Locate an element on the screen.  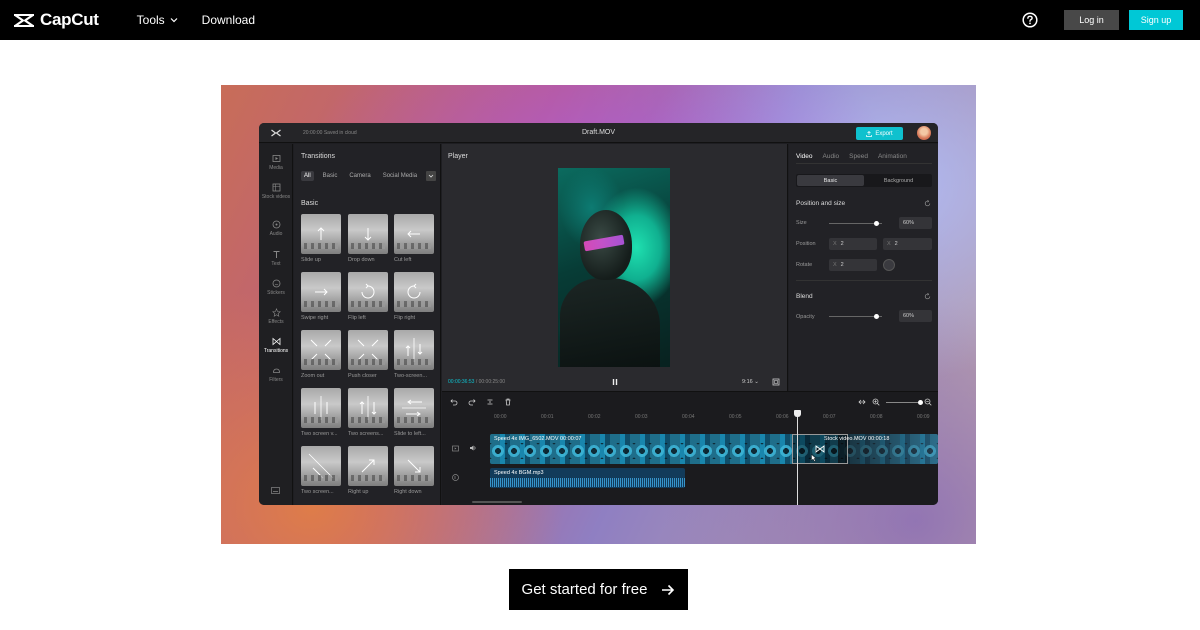
export-icon is located at coordinates (869, 133).